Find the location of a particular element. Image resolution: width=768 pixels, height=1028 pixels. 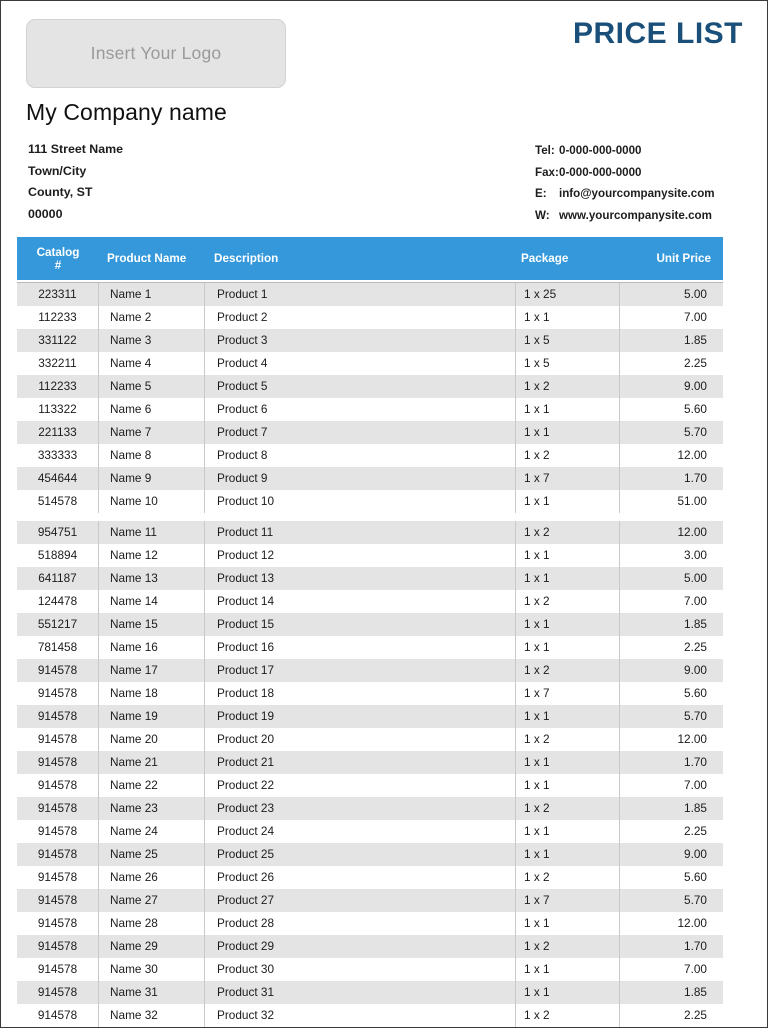

table-row: 641187 Name 13 Product 13 1 x 1 5.00 is located at coordinates (370, 578).